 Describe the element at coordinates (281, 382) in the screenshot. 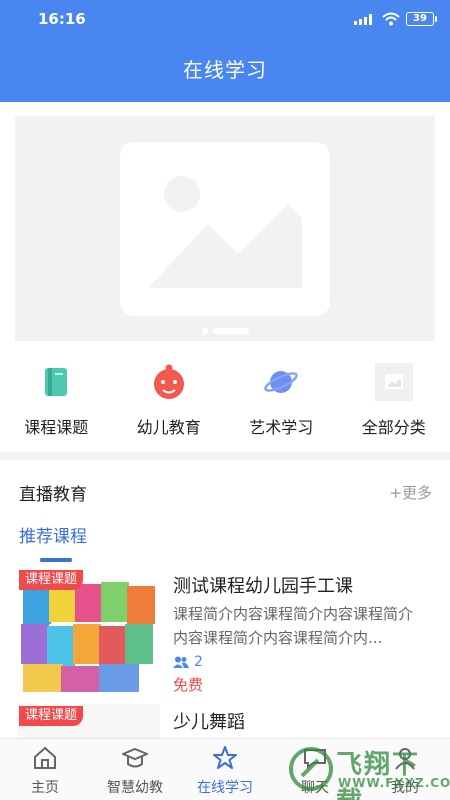

I see `planet-icon` at that location.